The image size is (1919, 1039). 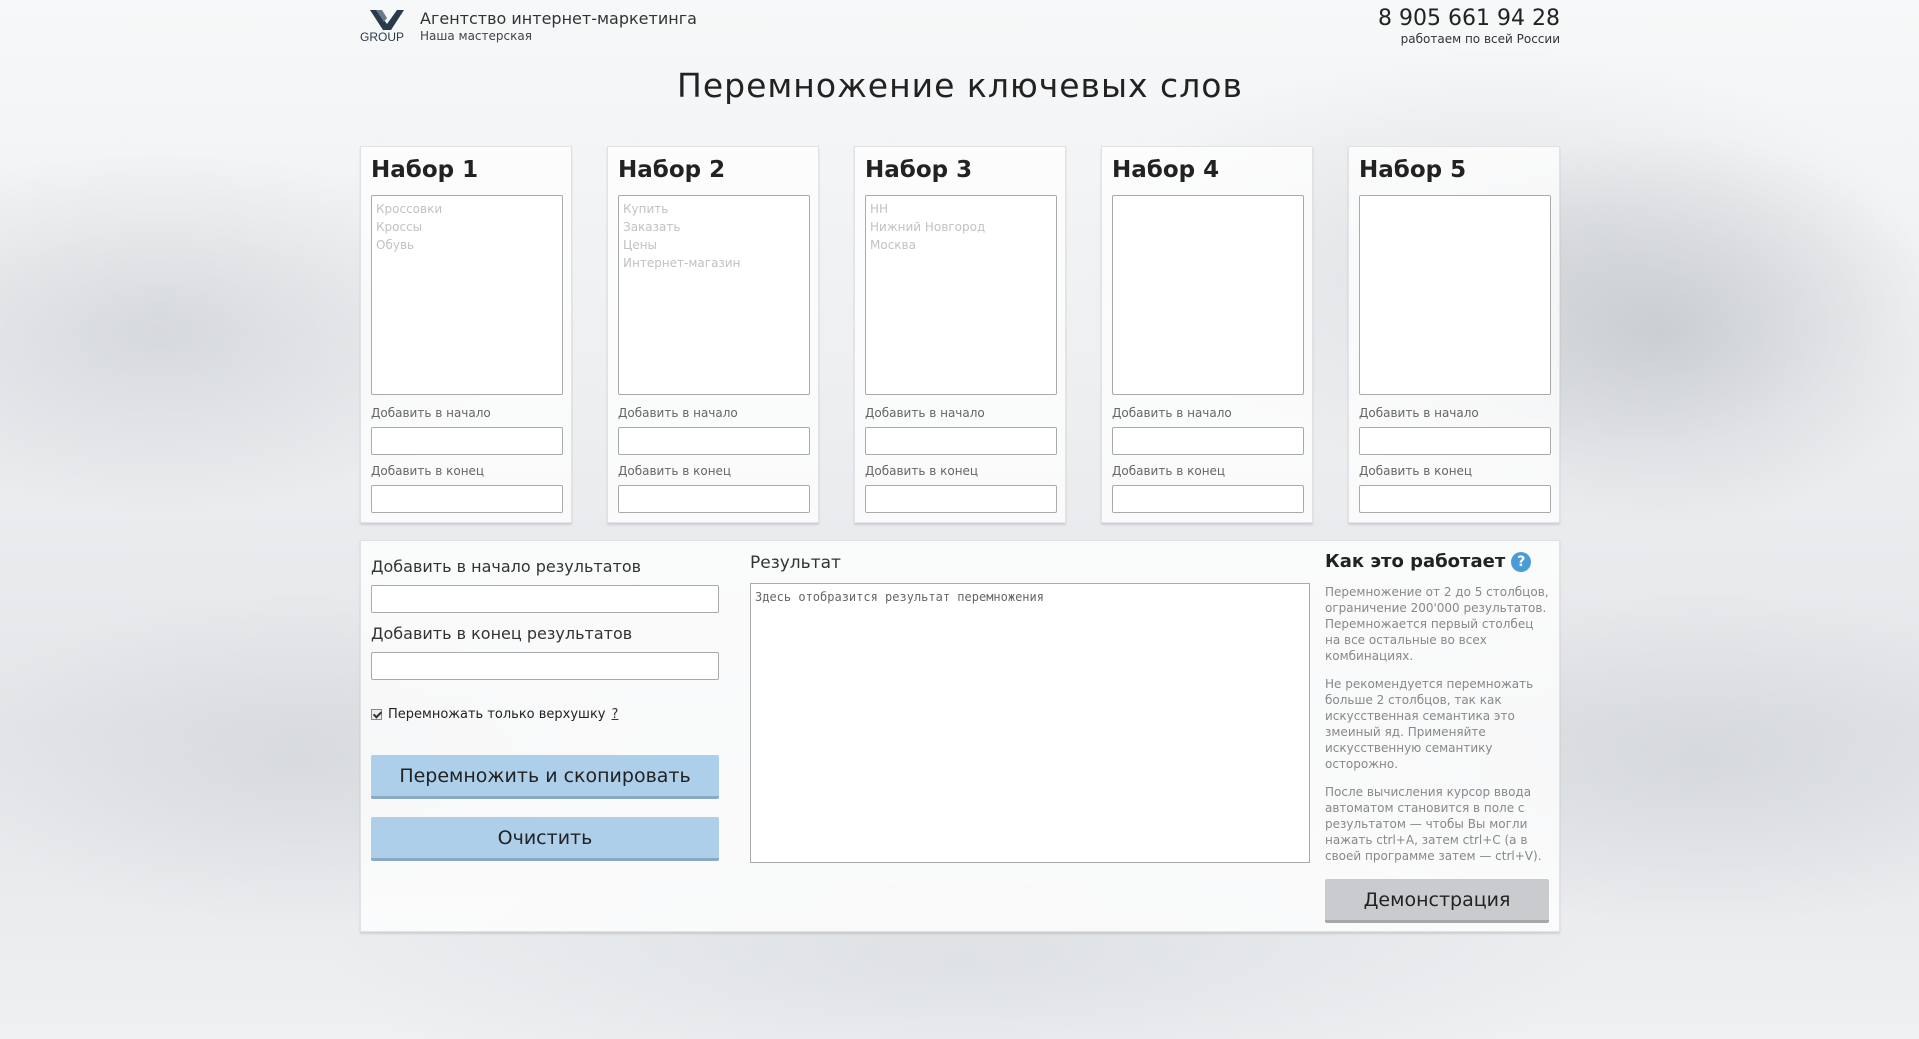 I want to click on phone-number: 8 905 661 94 28, so click(x=1469, y=18).